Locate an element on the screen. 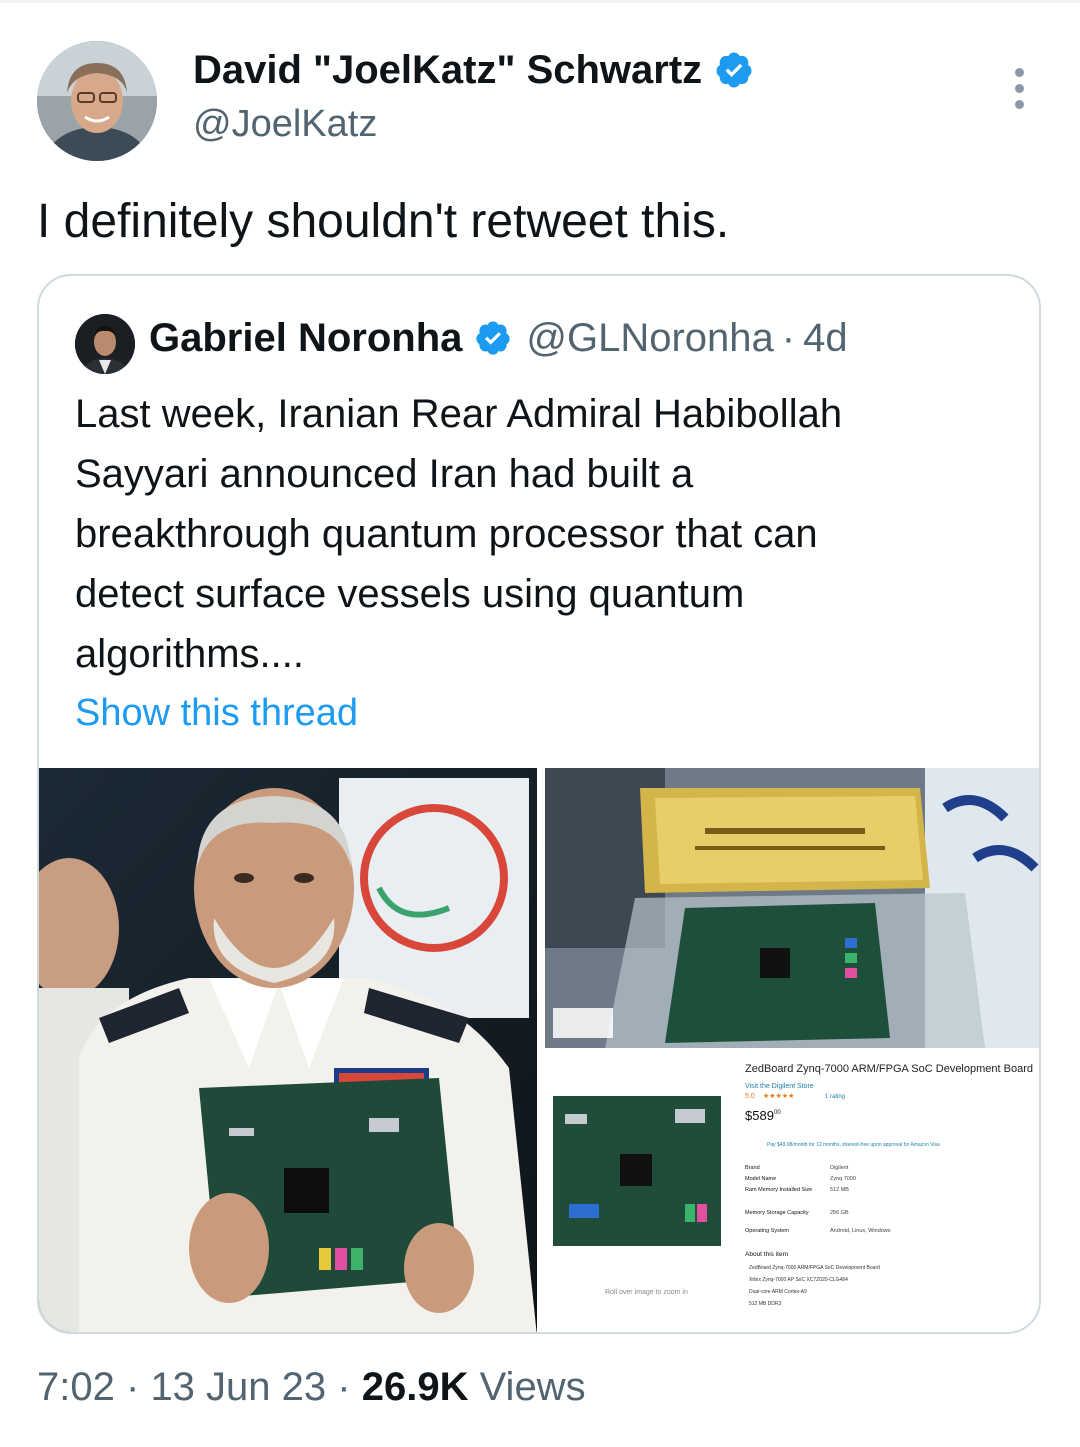 The image size is (1080, 1447). spec-label: Ram Memory Installed Size is located at coordinates (778, 1190).